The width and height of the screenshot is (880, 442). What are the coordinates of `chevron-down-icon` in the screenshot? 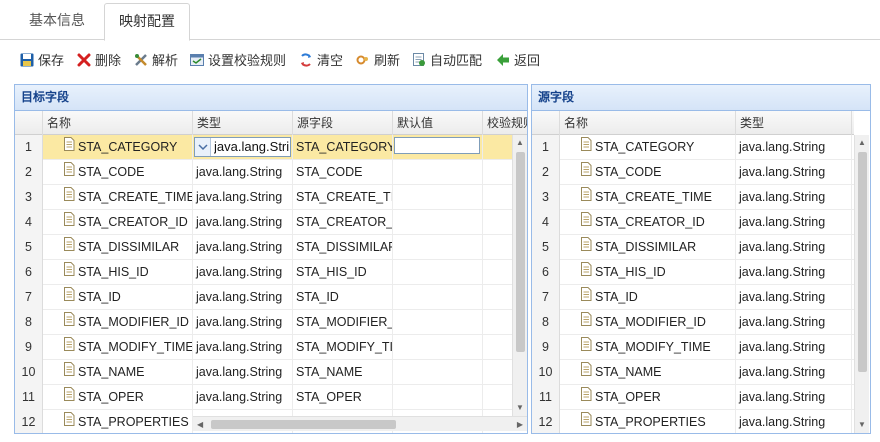 It's located at (203, 147).